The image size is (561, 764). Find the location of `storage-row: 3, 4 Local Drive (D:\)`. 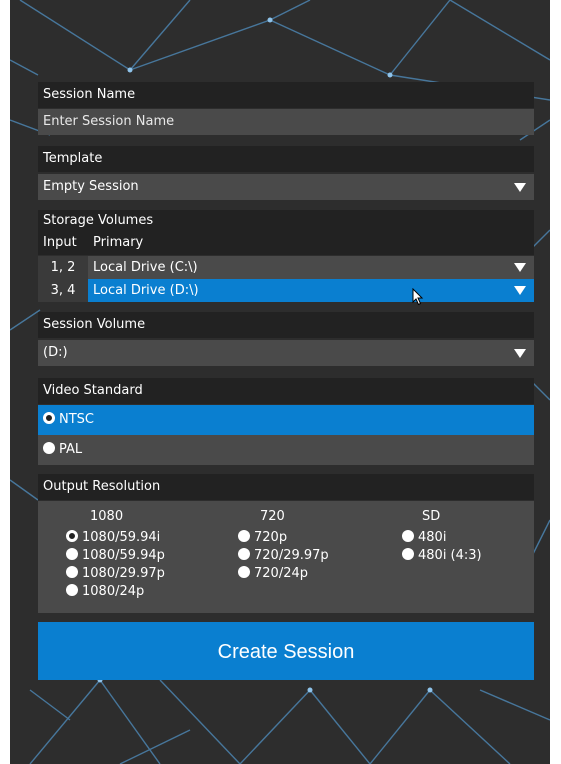

storage-row: 3, 4 Local Drive (D:\) is located at coordinates (286, 290).